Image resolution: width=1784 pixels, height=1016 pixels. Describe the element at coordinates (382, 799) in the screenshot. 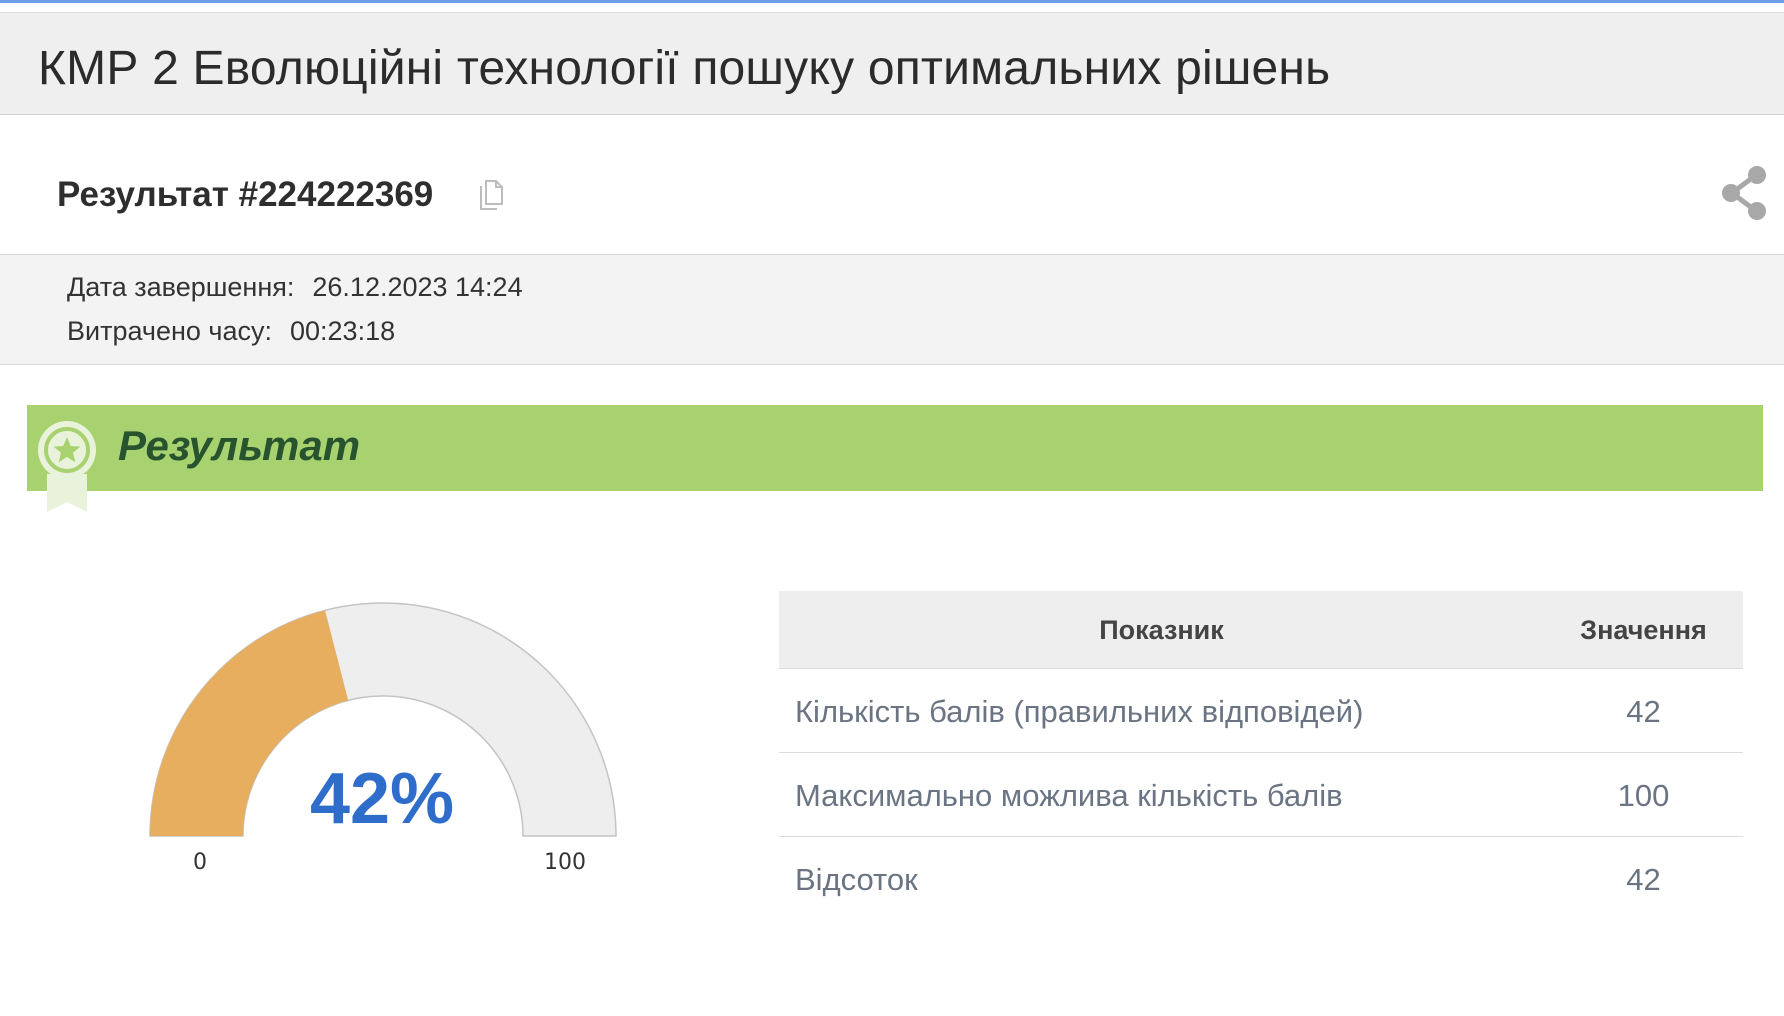

I see `gauge-percent: 42%` at that location.